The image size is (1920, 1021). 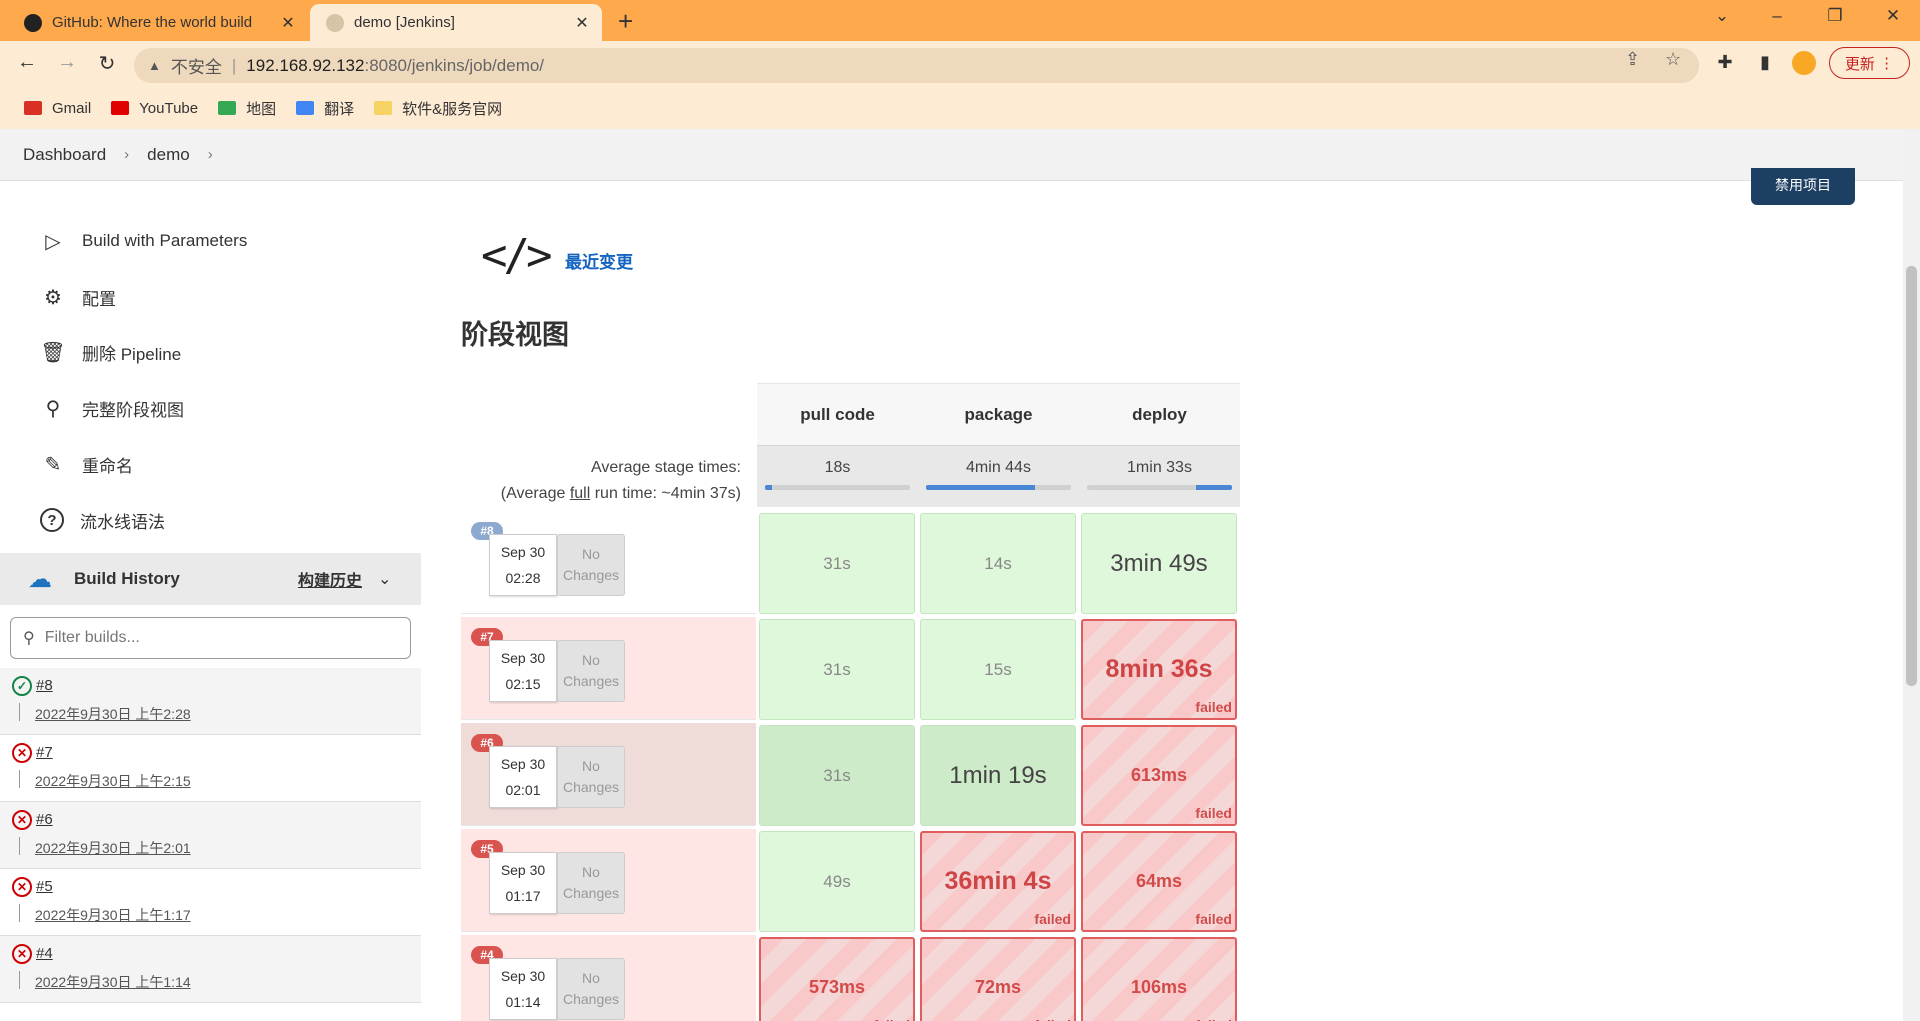 I want to click on bookmark-translate: 翻译, so click(x=325, y=108).